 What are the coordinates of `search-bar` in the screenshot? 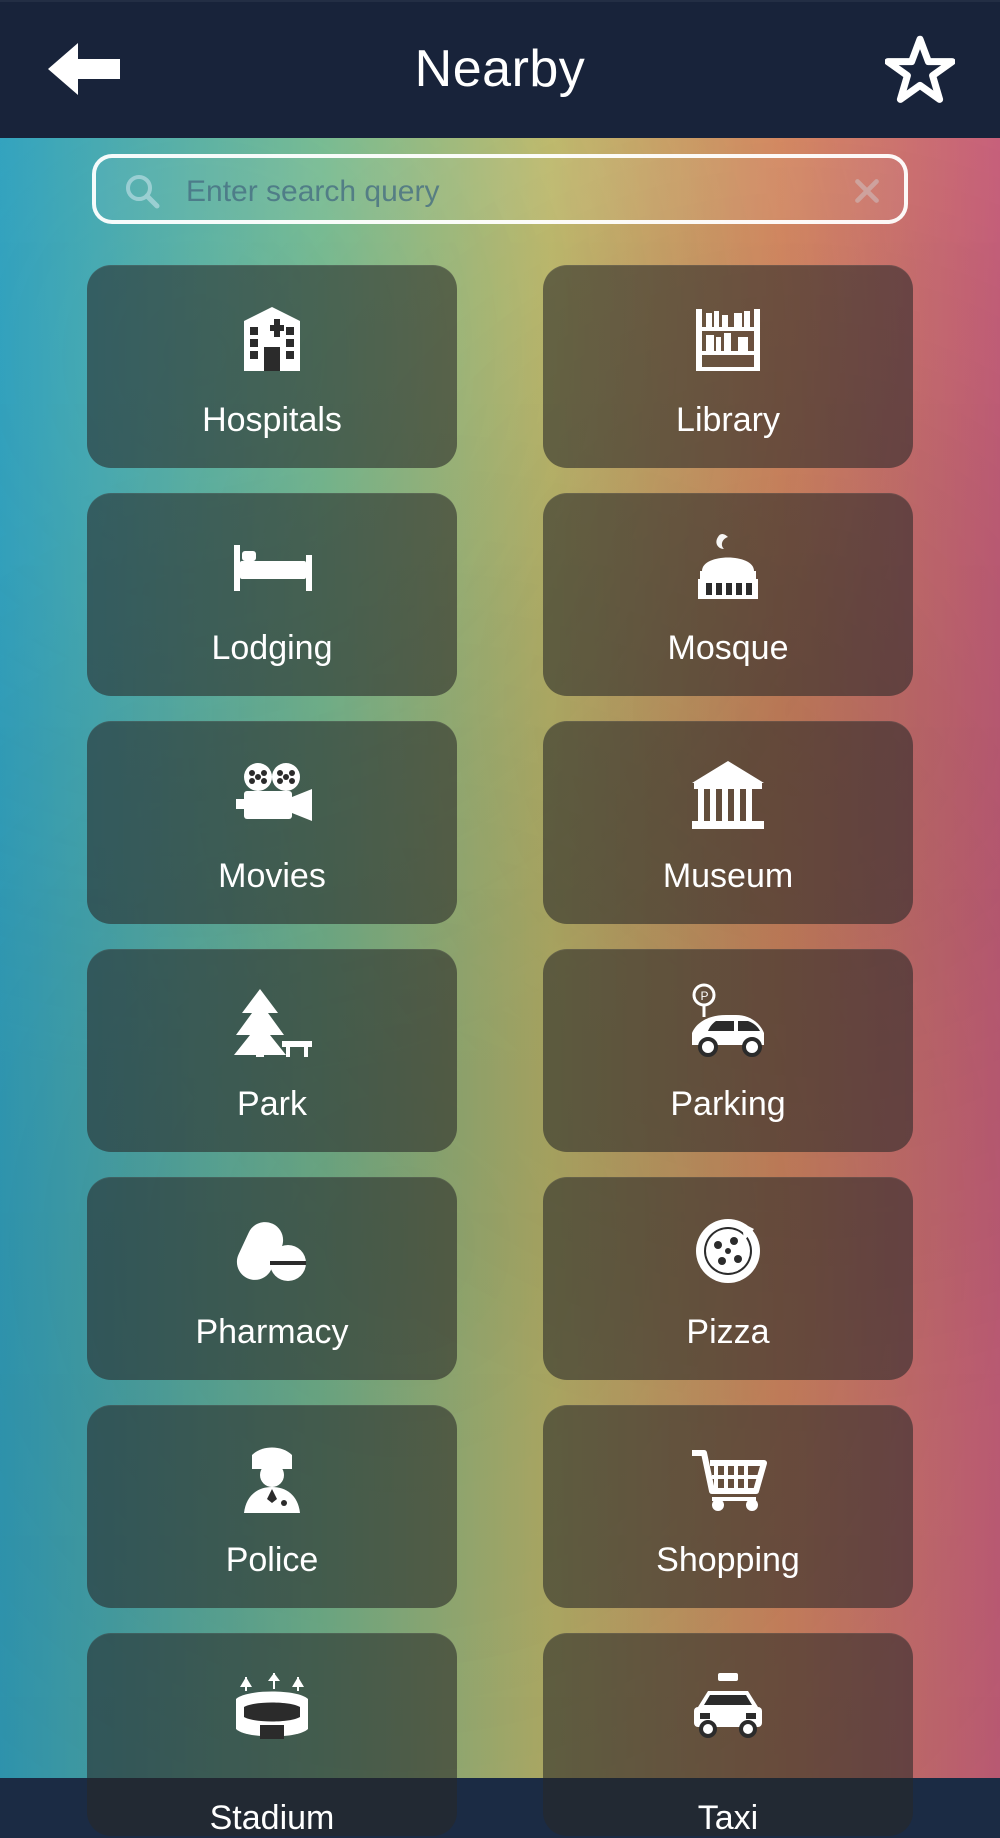 It's located at (500, 189).